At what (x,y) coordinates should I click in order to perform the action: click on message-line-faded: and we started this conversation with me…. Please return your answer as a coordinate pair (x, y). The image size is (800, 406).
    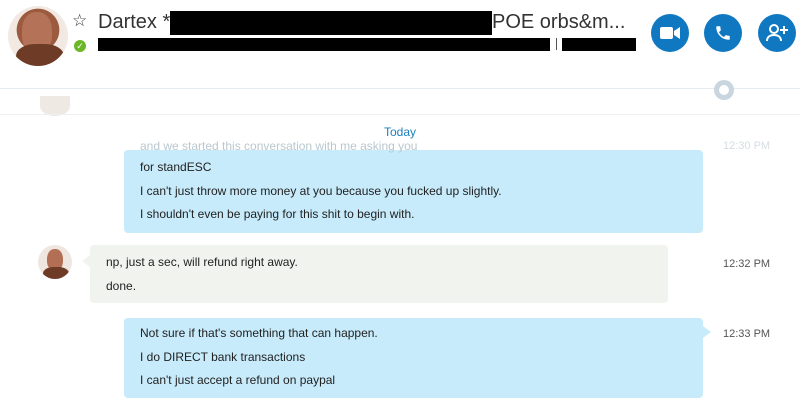
    Looking at the image, I should click on (279, 146).